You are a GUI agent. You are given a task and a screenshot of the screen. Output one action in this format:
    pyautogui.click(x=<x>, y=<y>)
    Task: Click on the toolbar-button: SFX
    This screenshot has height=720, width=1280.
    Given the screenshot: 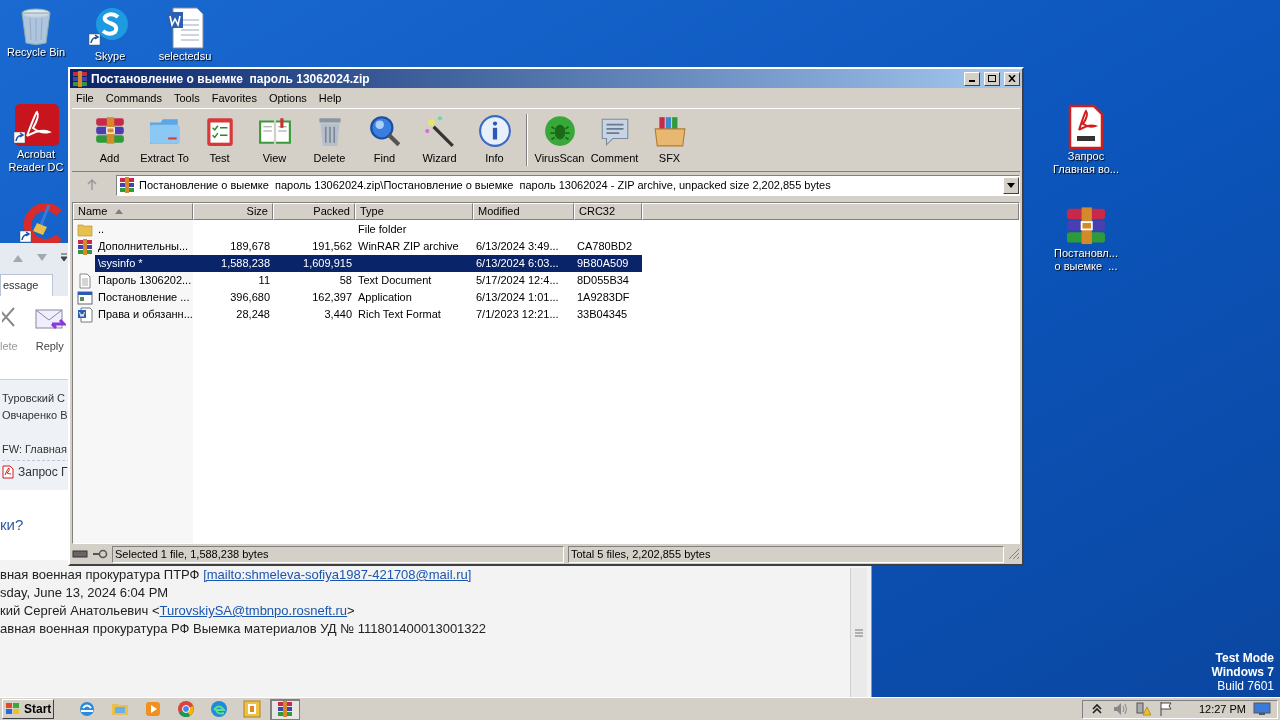 What is the action you would take?
    pyautogui.click(x=669, y=140)
    